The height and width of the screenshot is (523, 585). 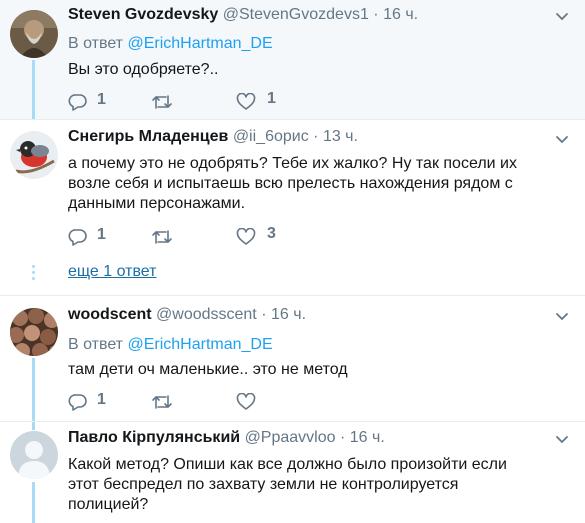 I want to click on like-count: 1, so click(x=271, y=98).